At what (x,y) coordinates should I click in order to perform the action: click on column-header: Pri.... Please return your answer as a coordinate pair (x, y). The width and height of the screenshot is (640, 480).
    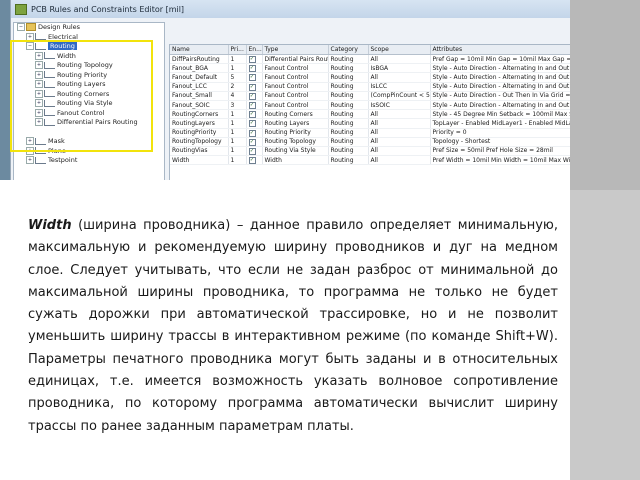
    Looking at the image, I should click on (237, 50).